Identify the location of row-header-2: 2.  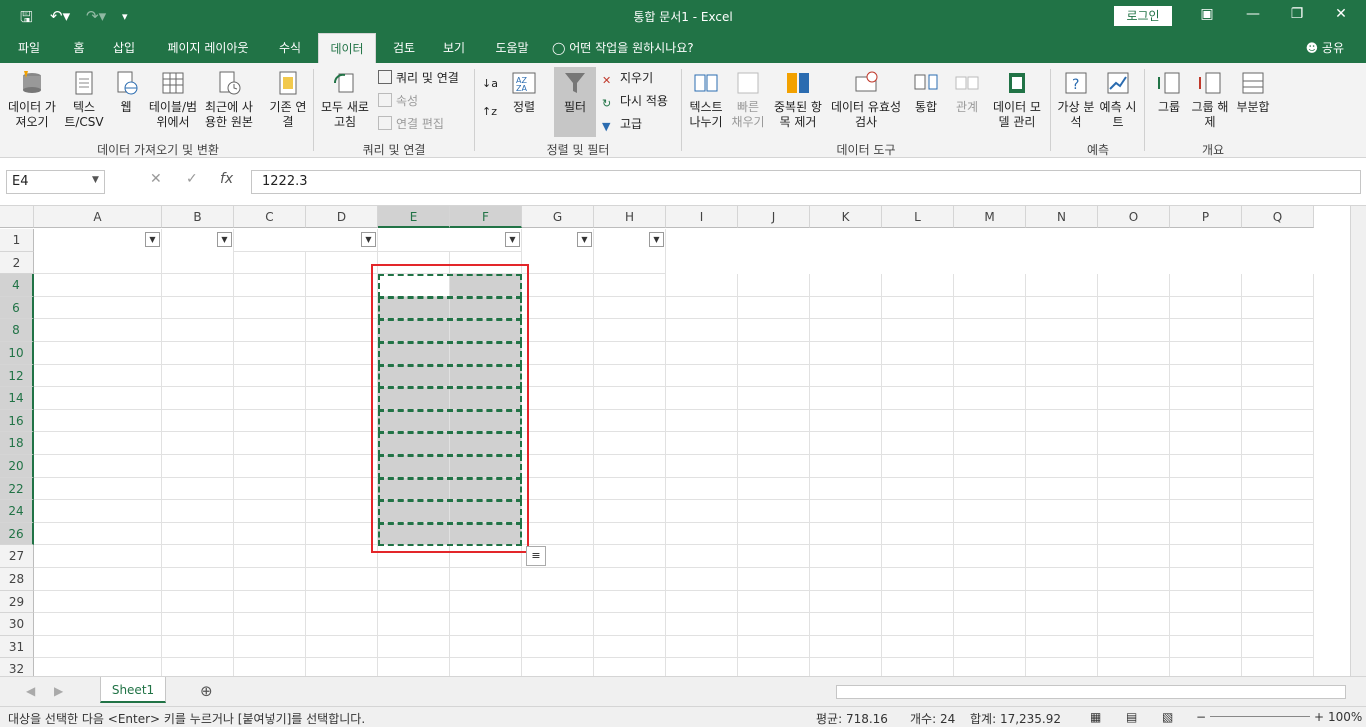
(17, 263).